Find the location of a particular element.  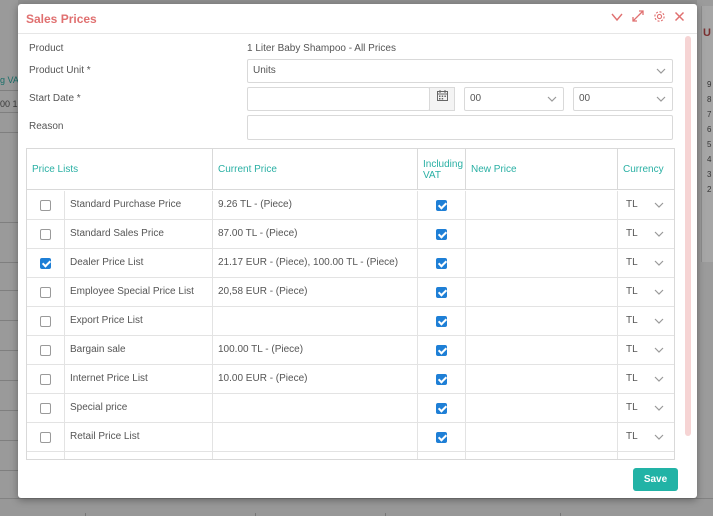

reason-textarea is located at coordinates (460, 127).